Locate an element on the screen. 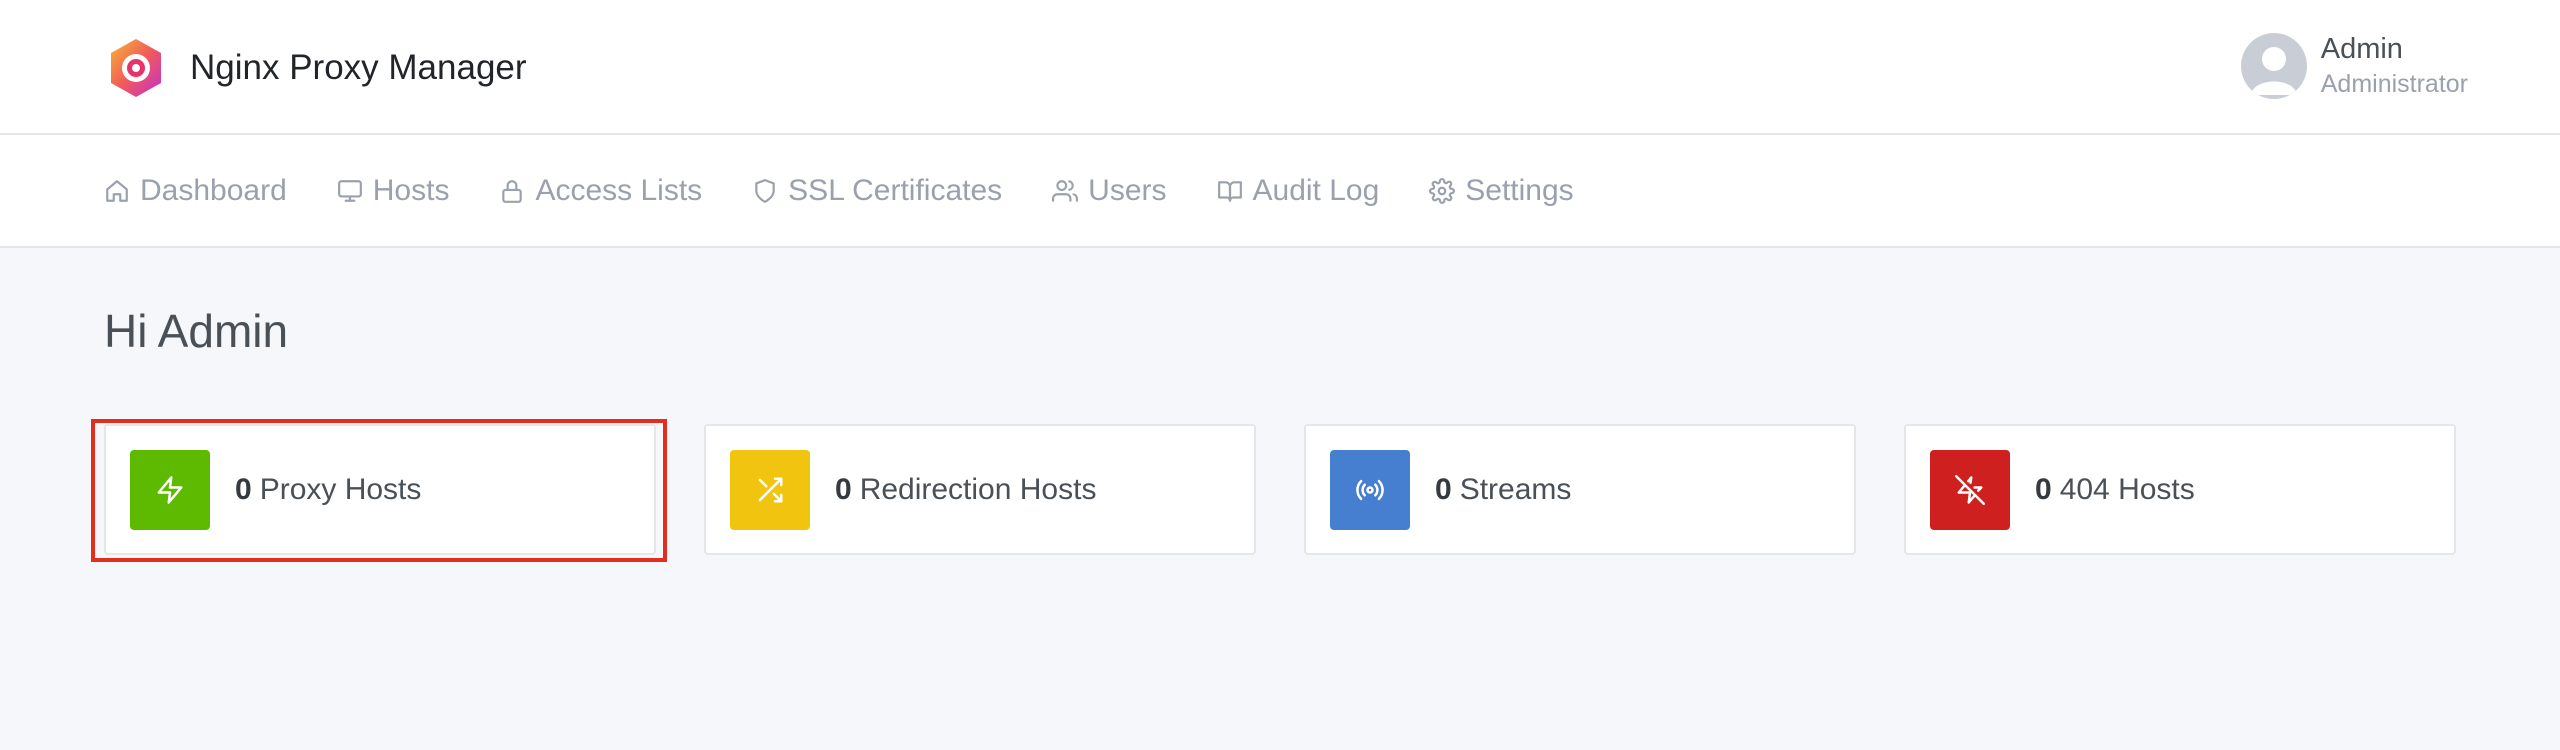  user-silhouette-icon is located at coordinates (2273, 71).